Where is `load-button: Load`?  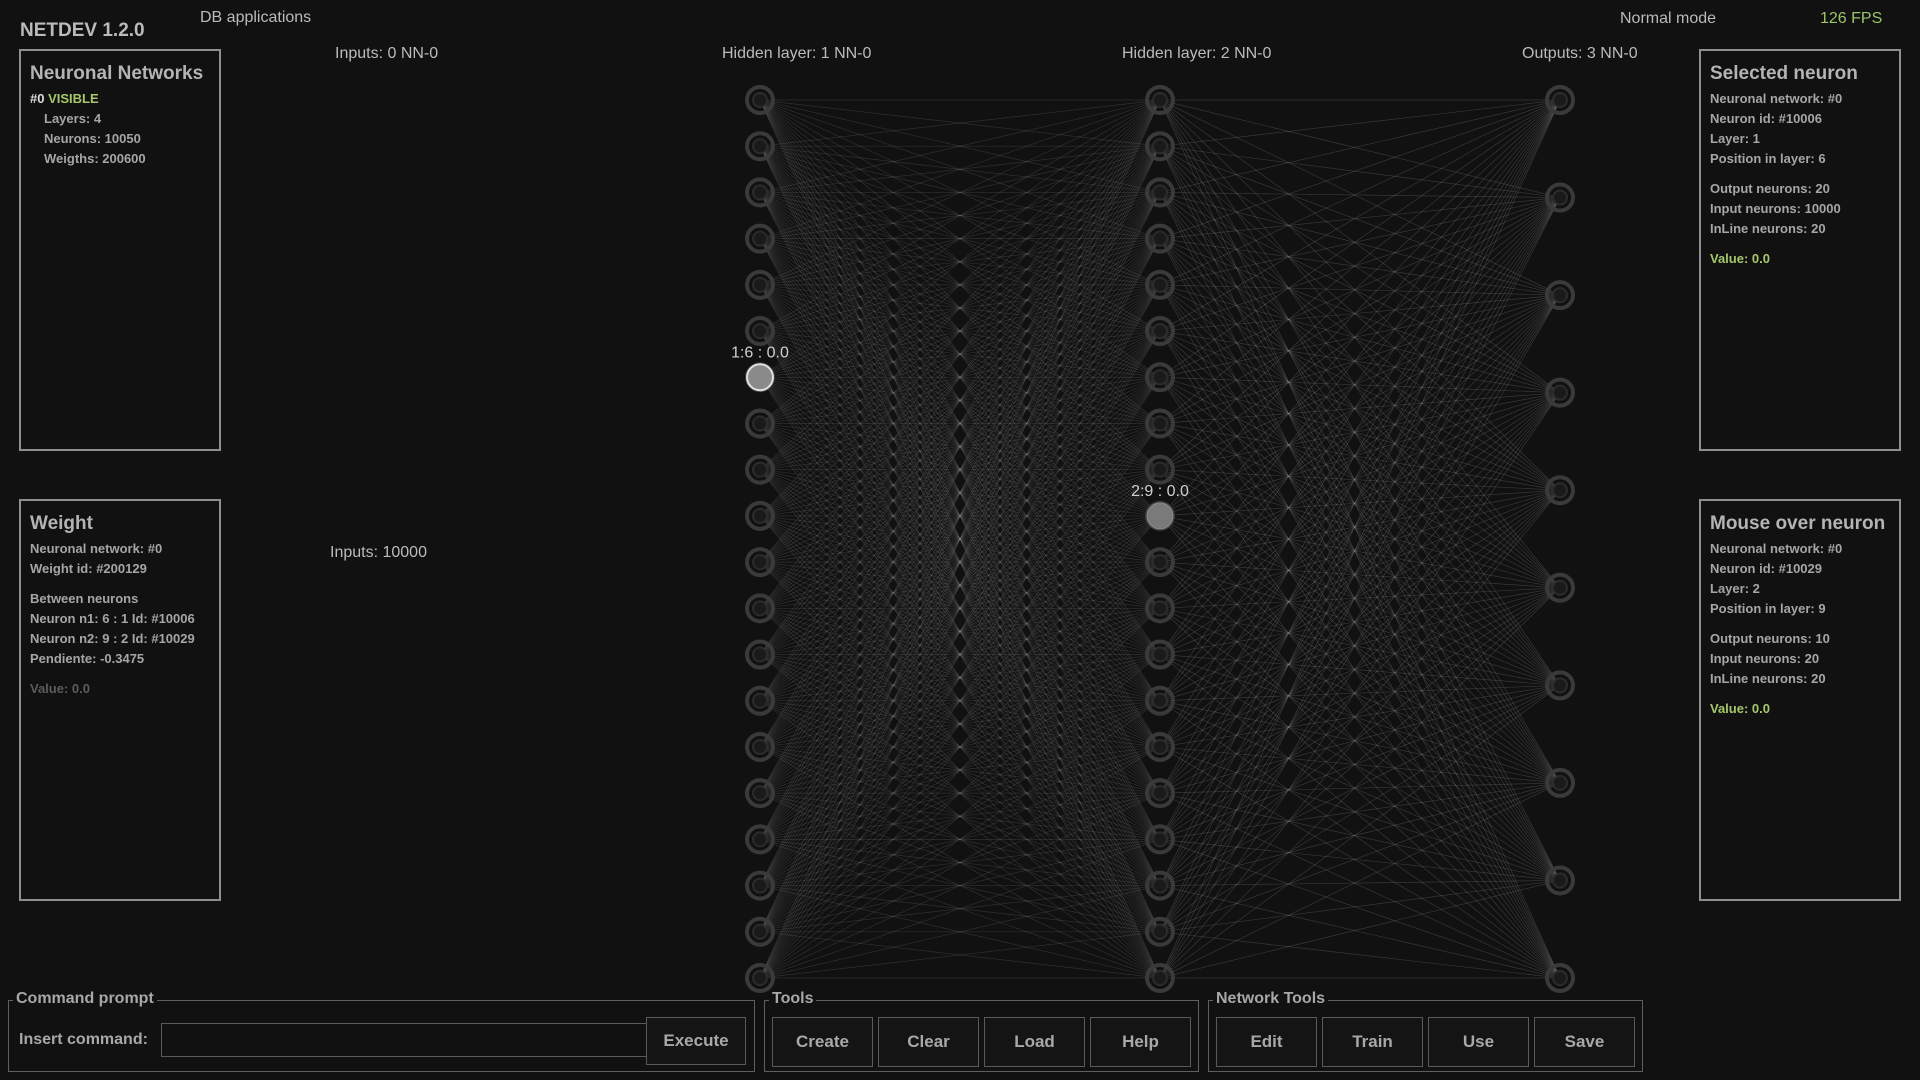
load-button: Load is located at coordinates (1034, 1042).